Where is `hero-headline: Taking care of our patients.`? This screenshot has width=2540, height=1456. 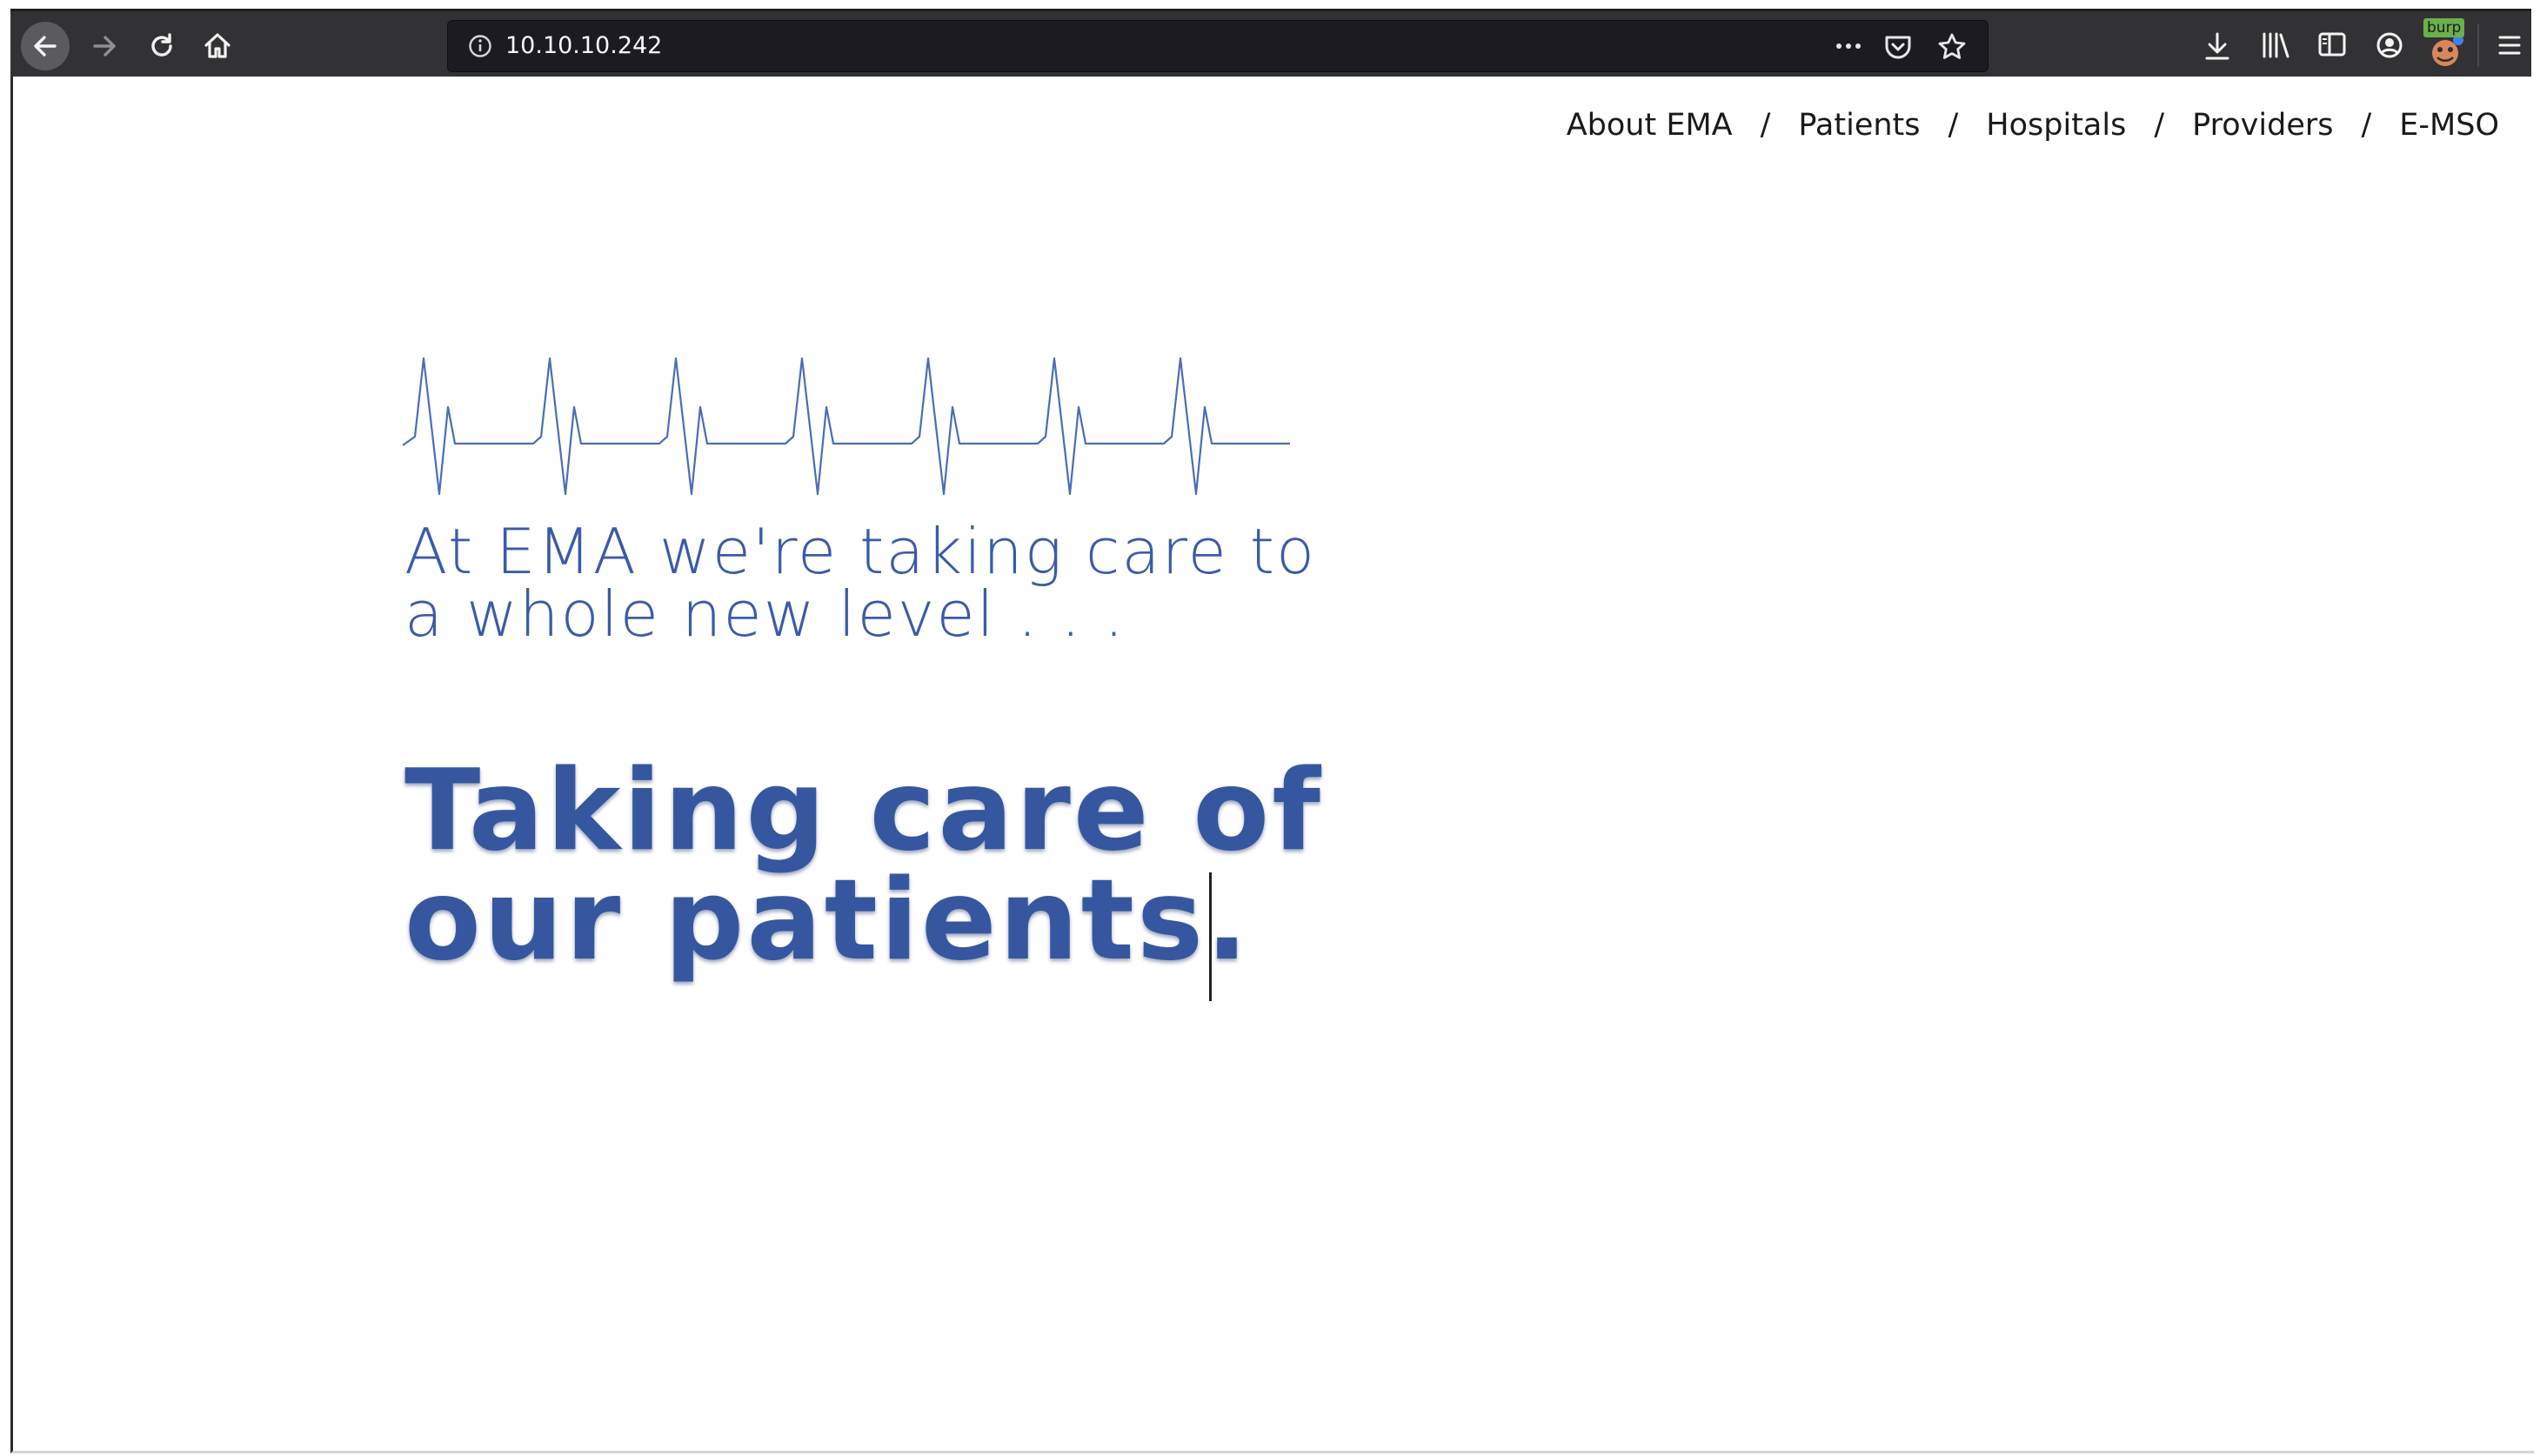
hero-headline: Taking care of our patients. is located at coordinates (926, 865).